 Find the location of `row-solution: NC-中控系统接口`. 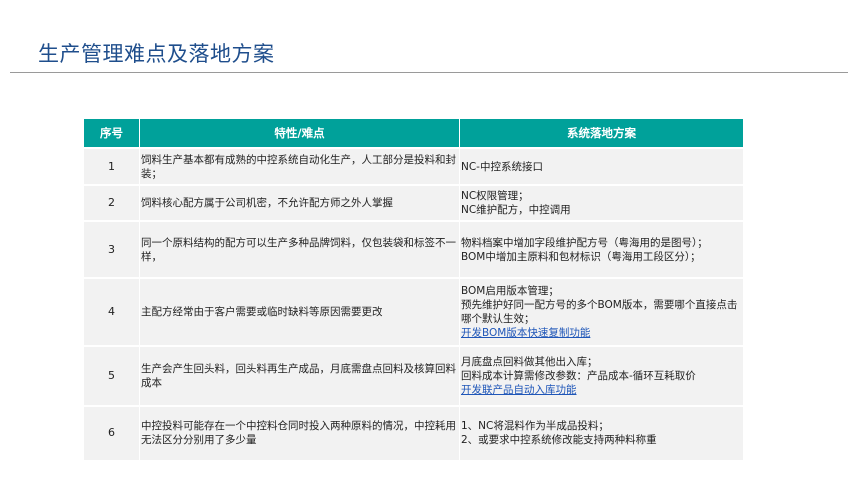

row-solution: NC-中控系统接口 is located at coordinates (601, 166).